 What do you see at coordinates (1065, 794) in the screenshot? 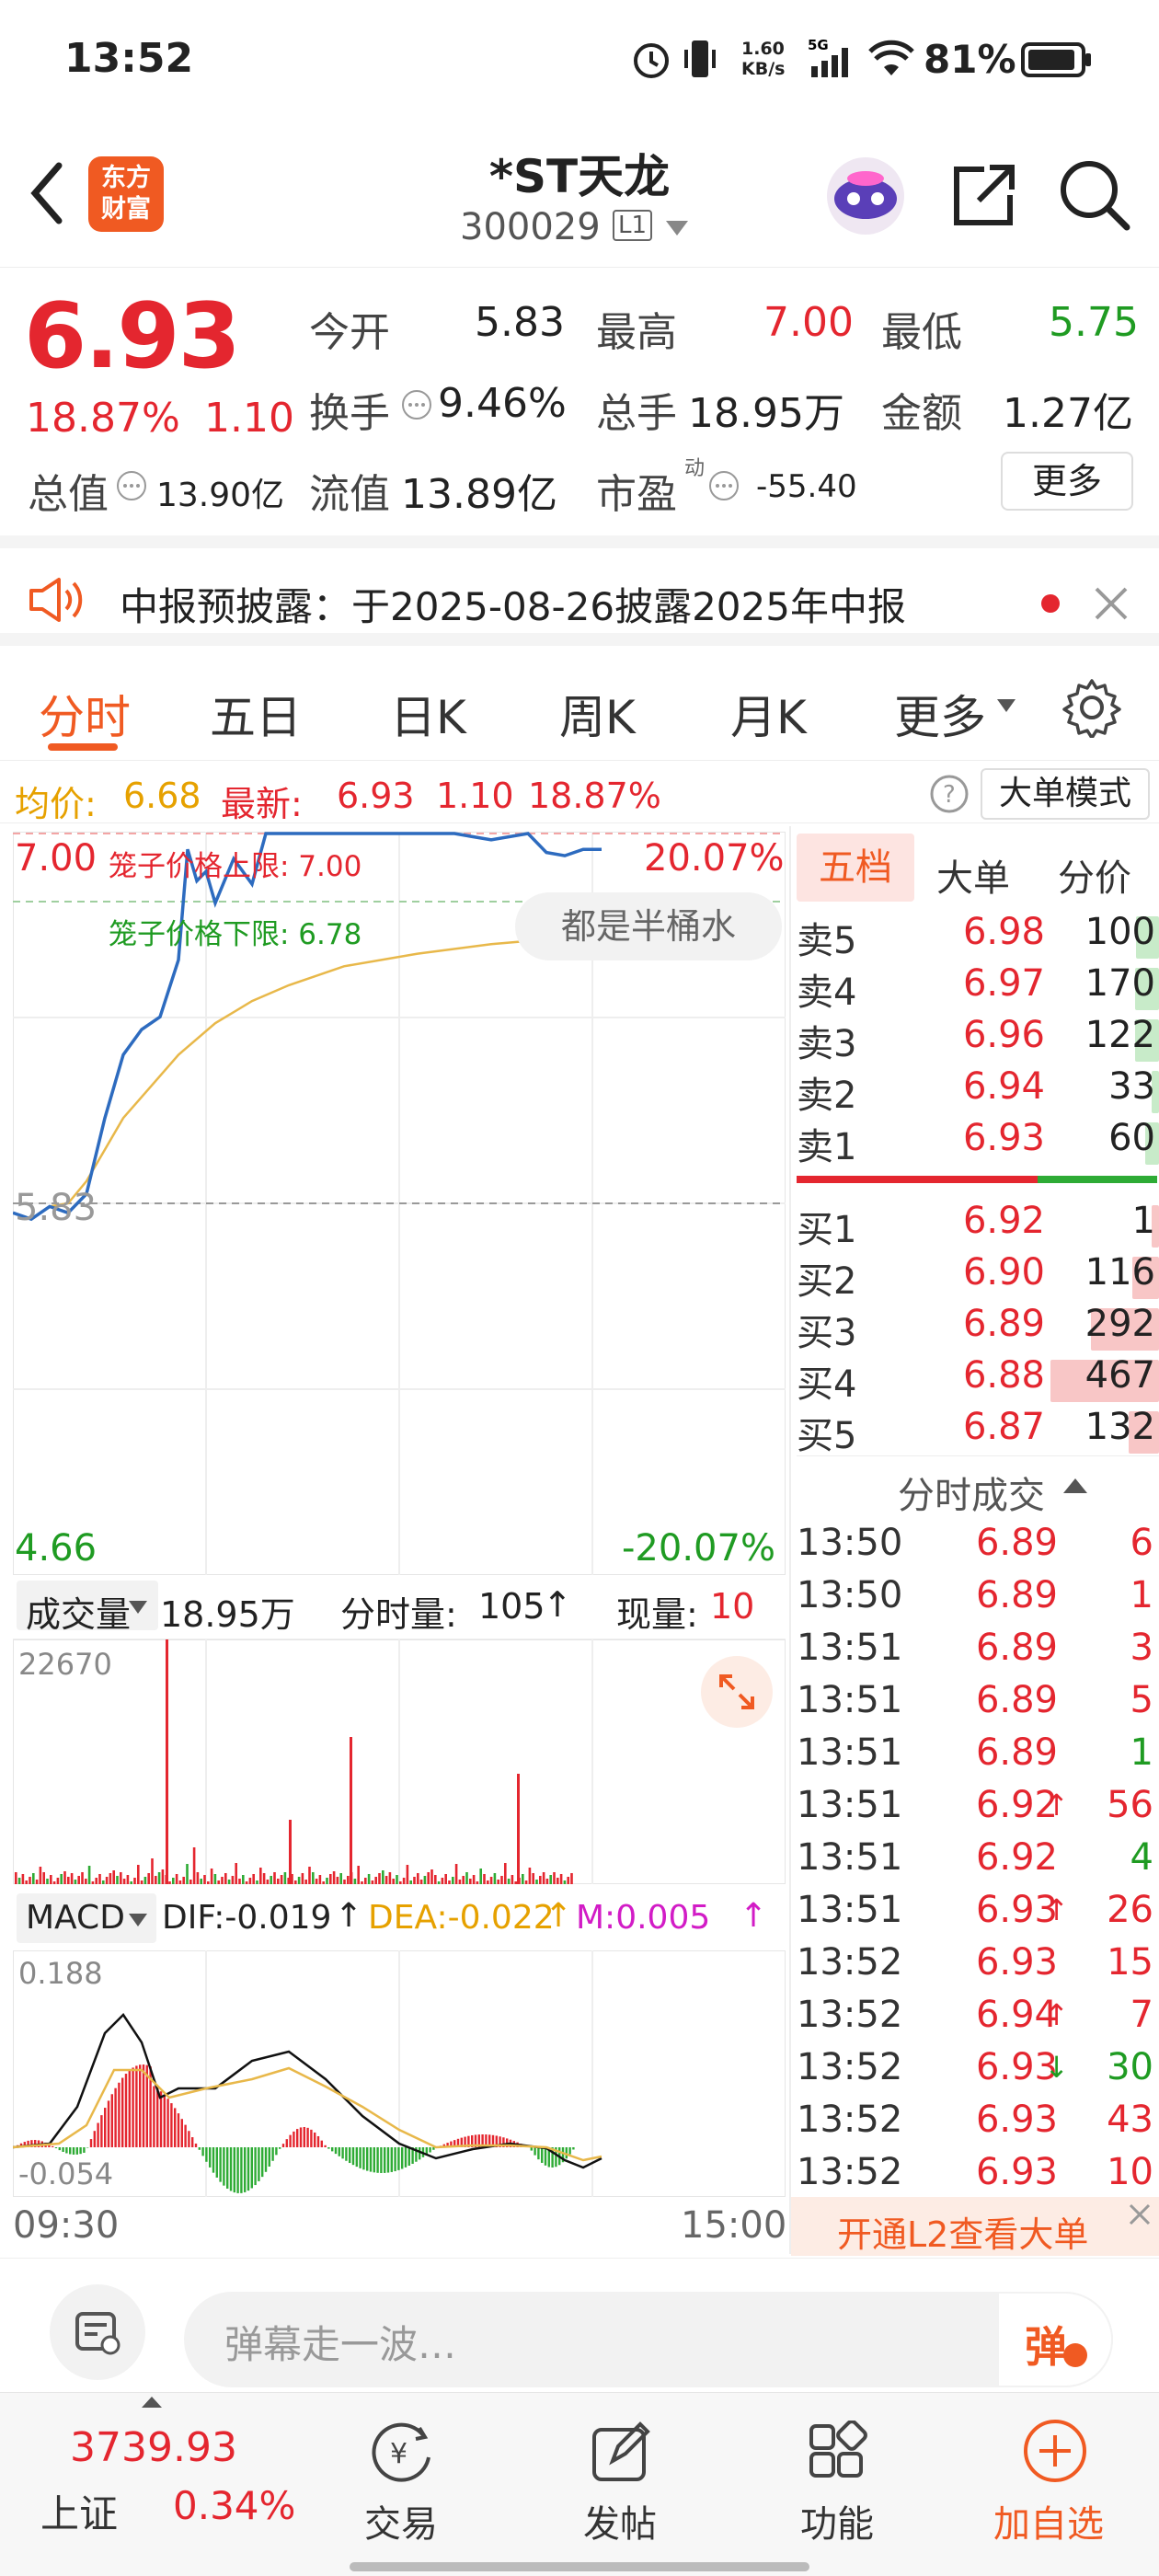
I see `big-order-mode-button: 大单模式` at bounding box center [1065, 794].